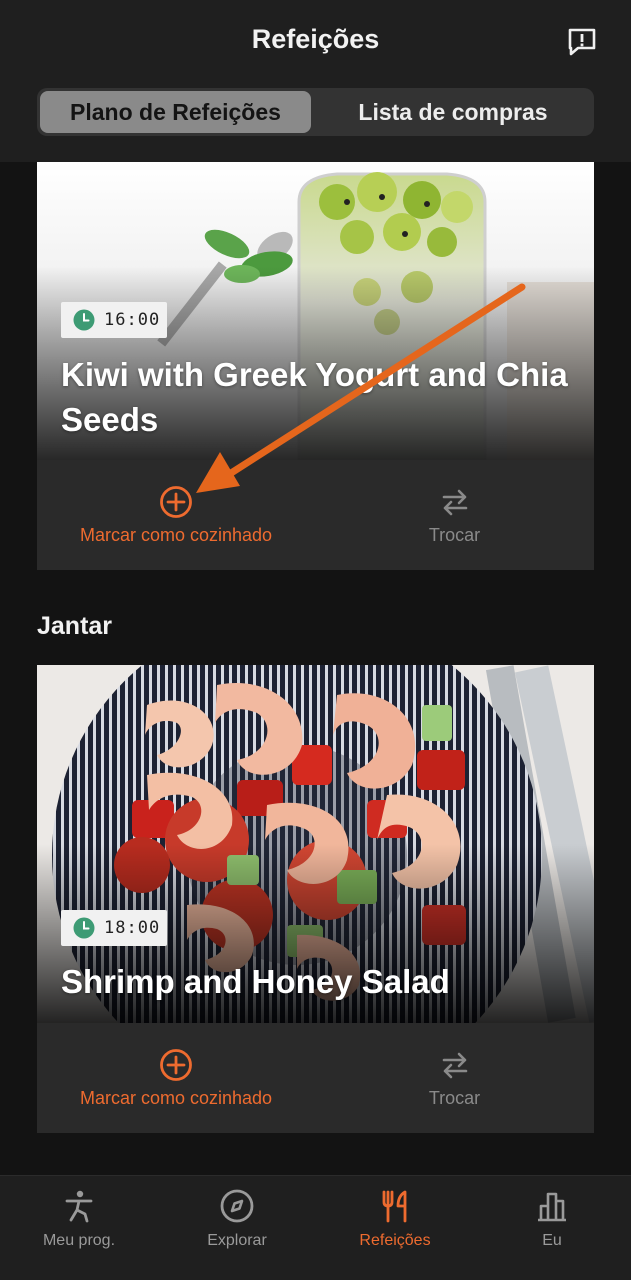 This screenshot has width=631, height=1280. I want to click on meal-name: Kiwi with Greek Yogurt and Chia Seeds, so click(314, 397).